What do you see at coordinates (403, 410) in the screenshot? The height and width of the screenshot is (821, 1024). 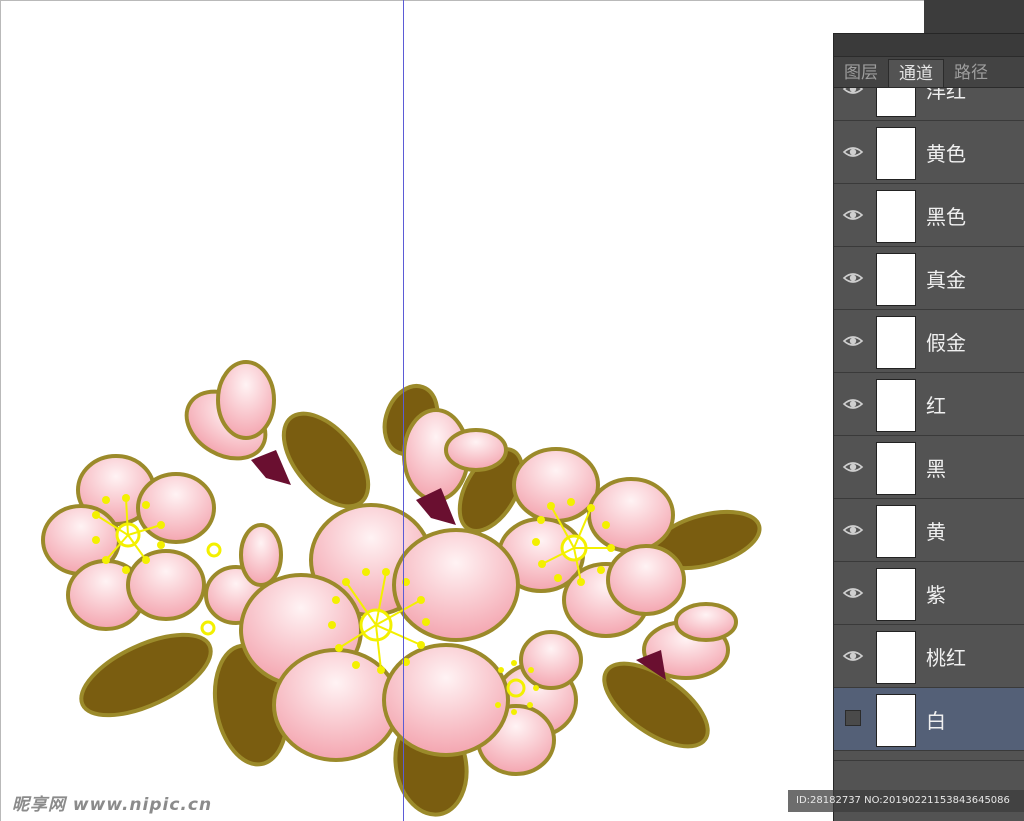 I see `vertical-guide-line` at bounding box center [403, 410].